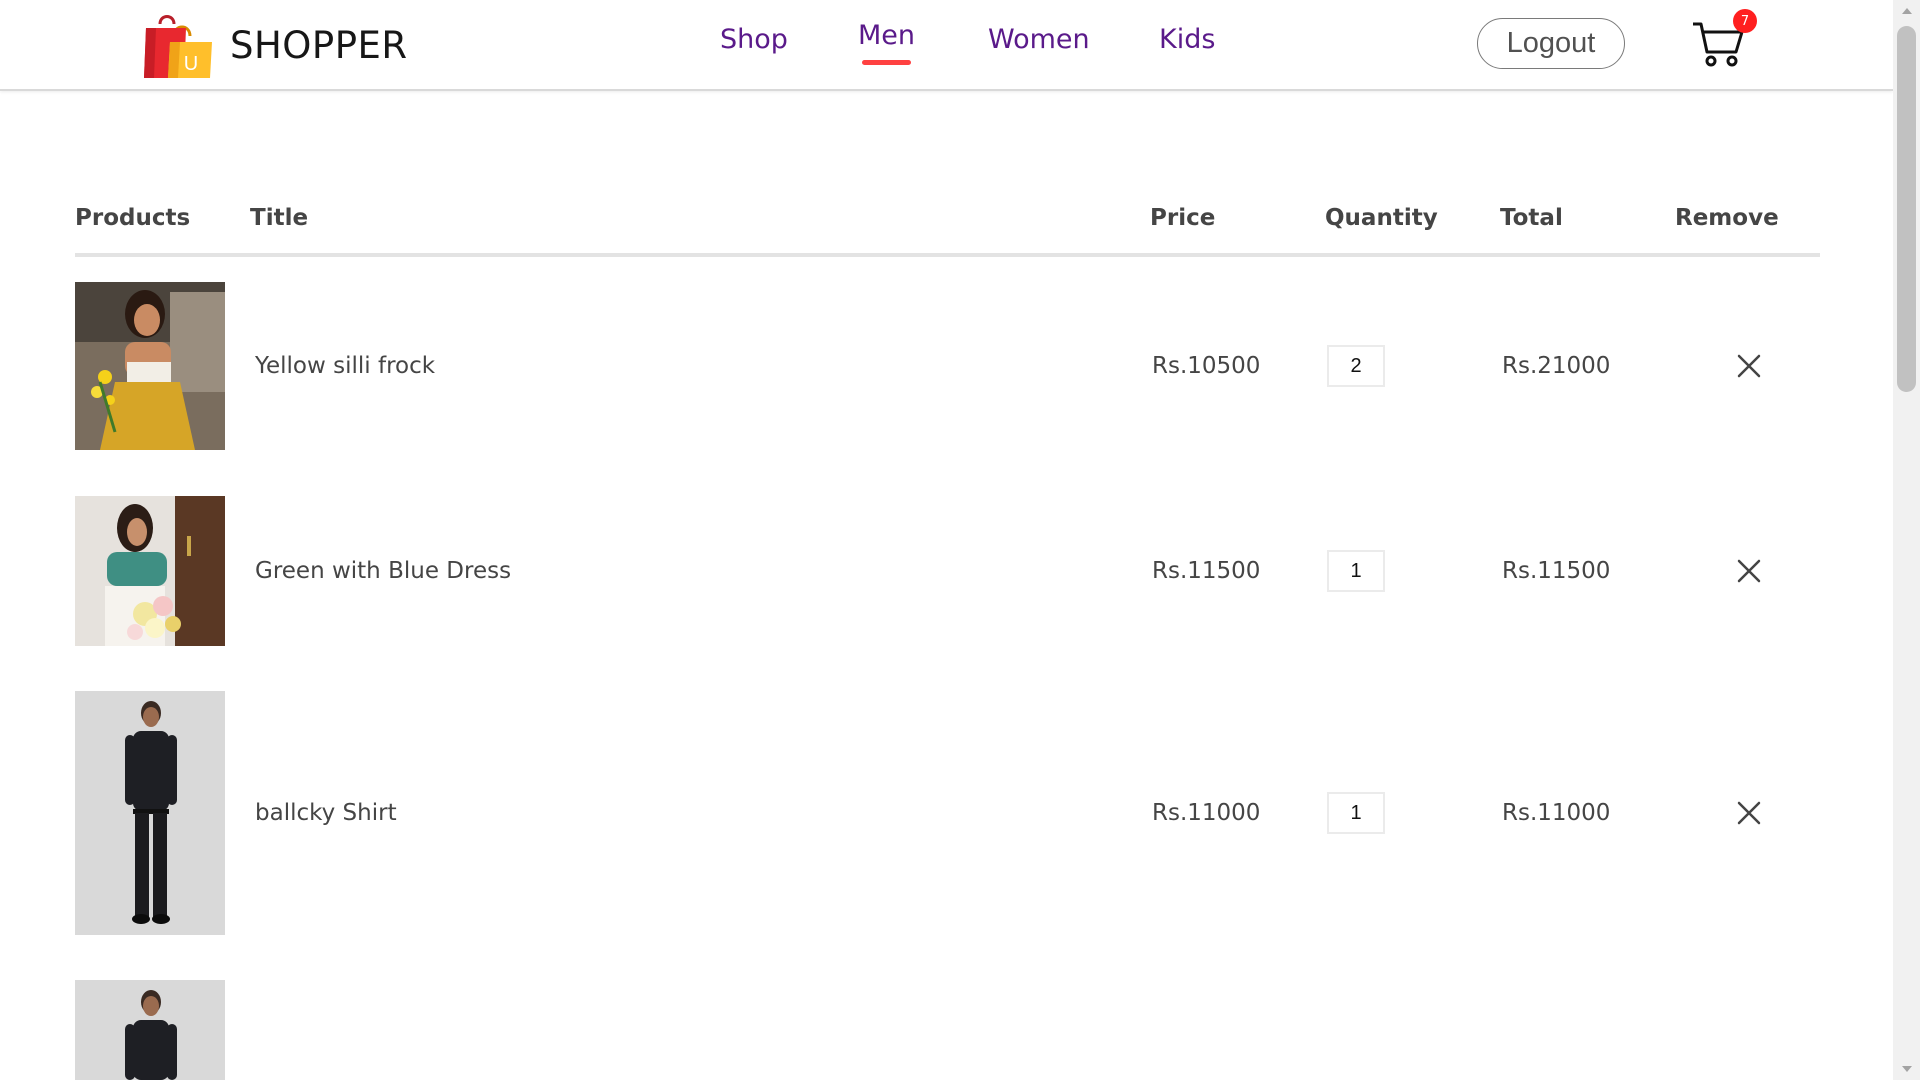 The image size is (1920, 1080). Describe the element at coordinates (1356, 366) in the screenshot. I see `quantity-display: 2` at that location.